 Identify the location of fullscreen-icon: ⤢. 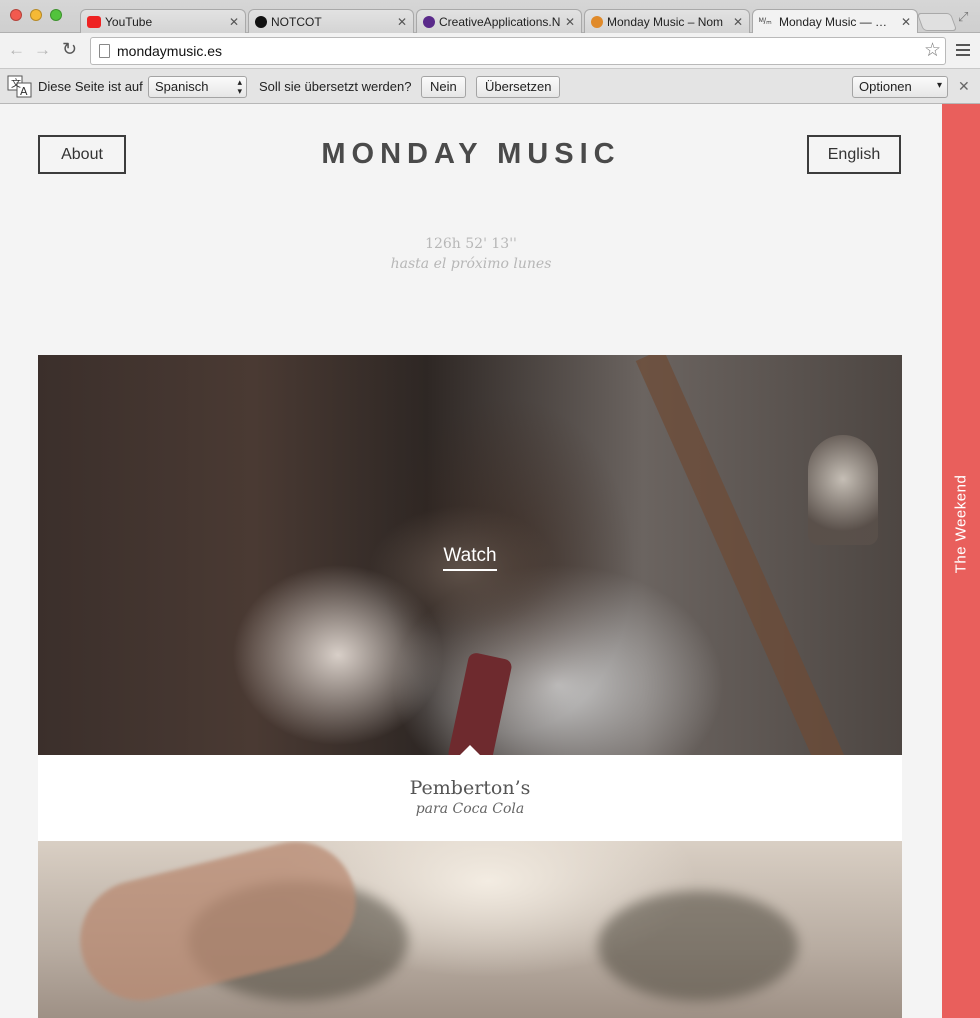
(963, 17).